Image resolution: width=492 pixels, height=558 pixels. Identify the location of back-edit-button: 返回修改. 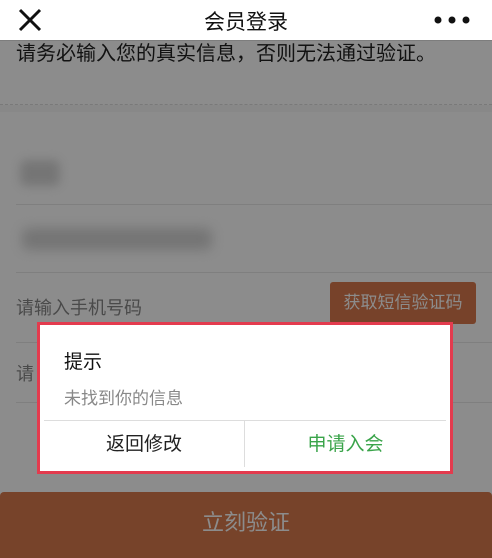
(144, 444).